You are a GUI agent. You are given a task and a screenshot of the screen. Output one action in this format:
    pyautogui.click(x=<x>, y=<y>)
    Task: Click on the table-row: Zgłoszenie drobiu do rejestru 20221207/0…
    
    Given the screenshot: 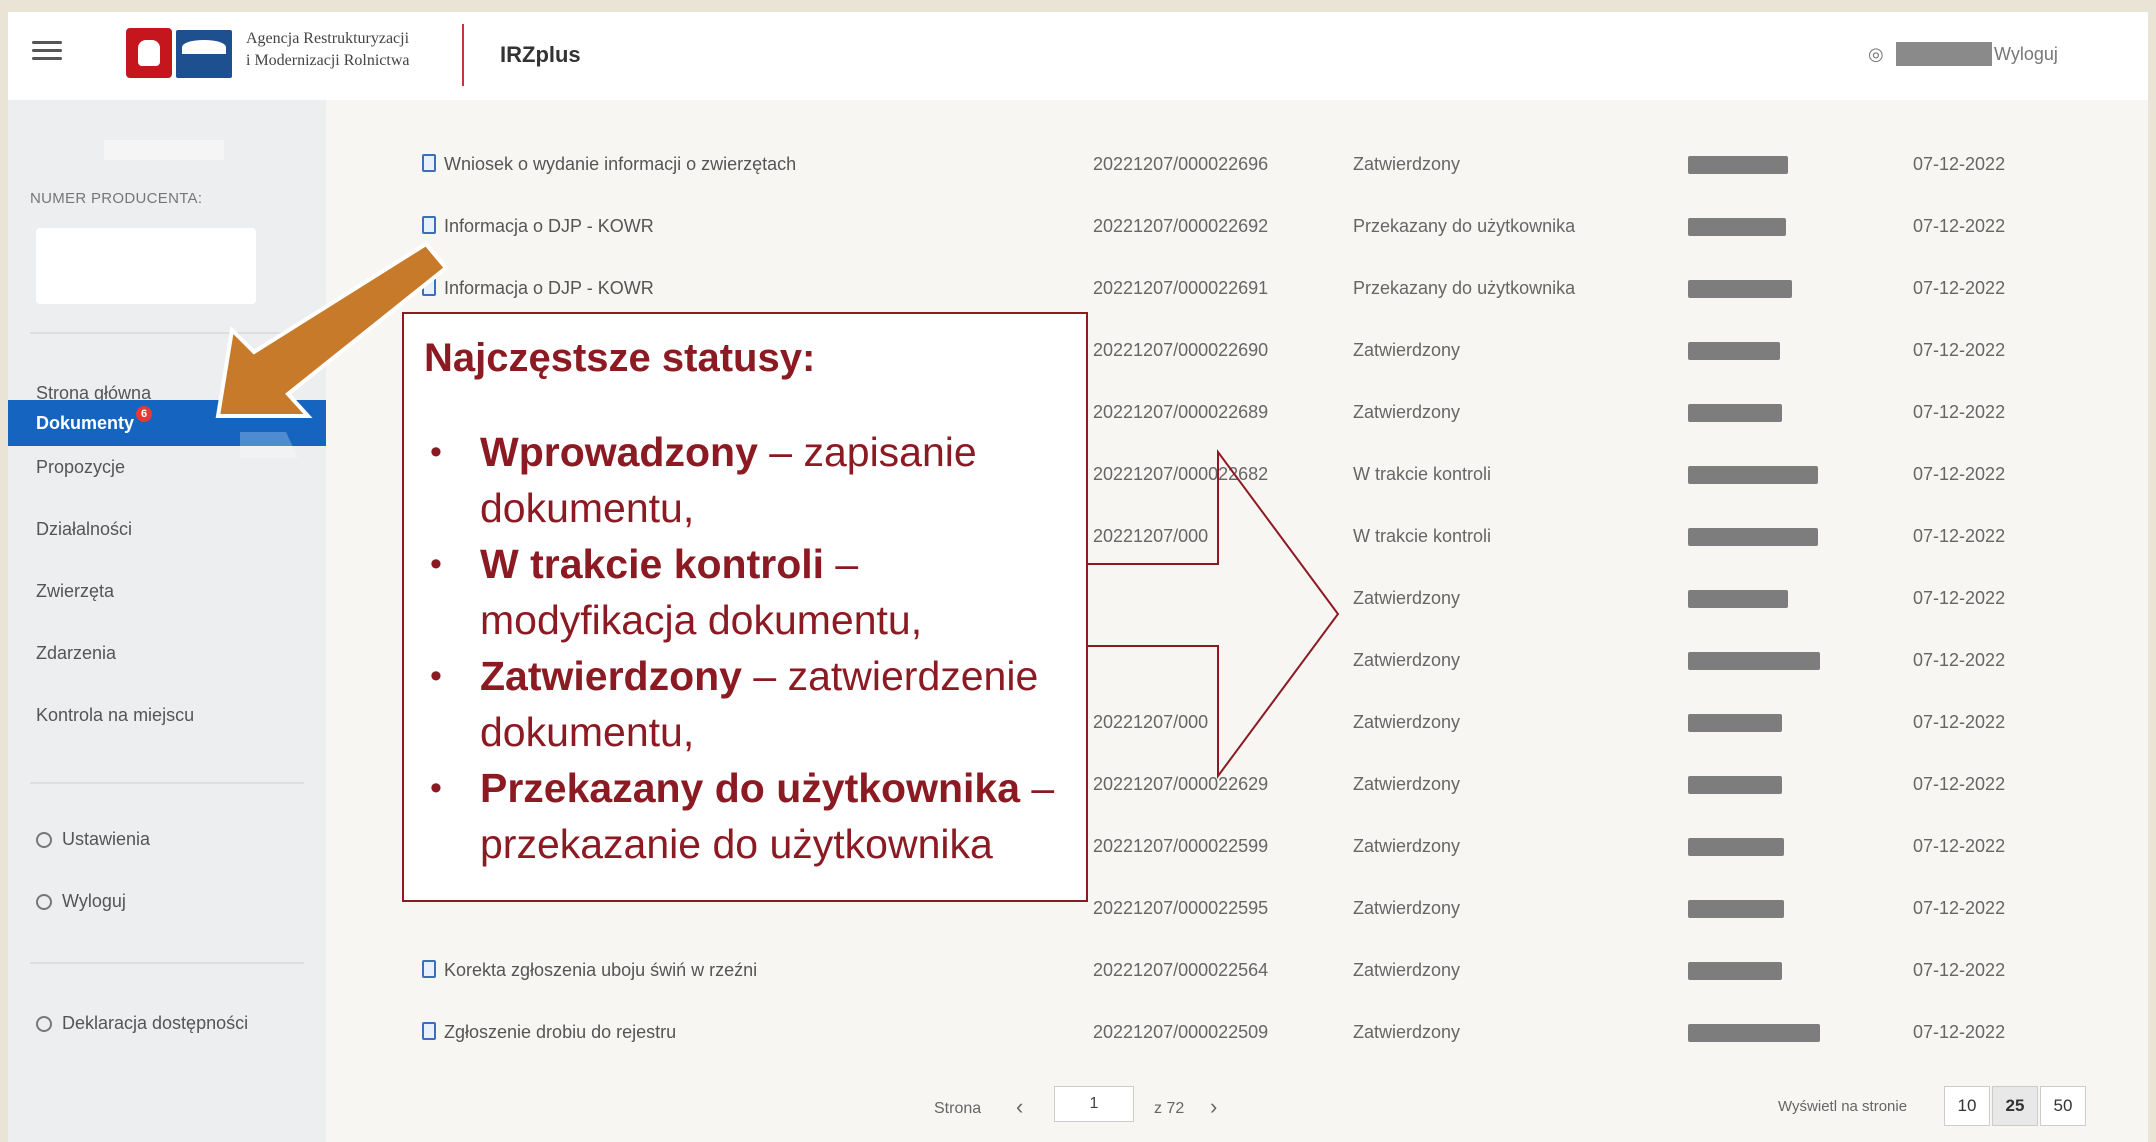 What is the action you would take?
    pyautogui.click(x=1078, y=1033)
    